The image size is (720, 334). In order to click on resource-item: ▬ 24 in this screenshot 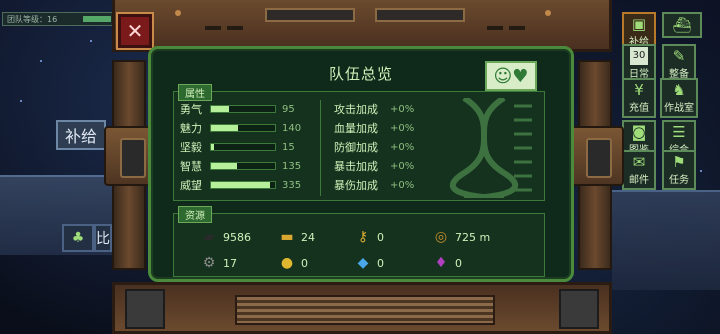, I will do `click(295, 237)`.